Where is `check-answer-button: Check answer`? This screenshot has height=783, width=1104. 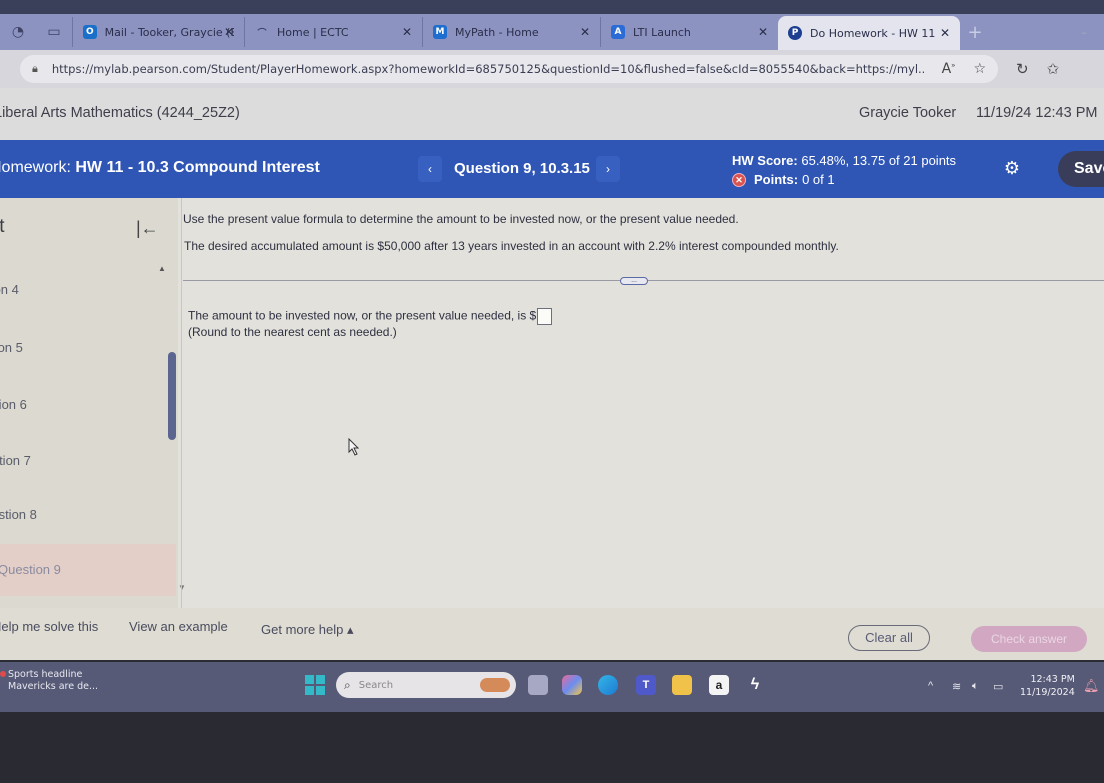 check-answer-button: Check answer is located at coordinates (1029, 639).